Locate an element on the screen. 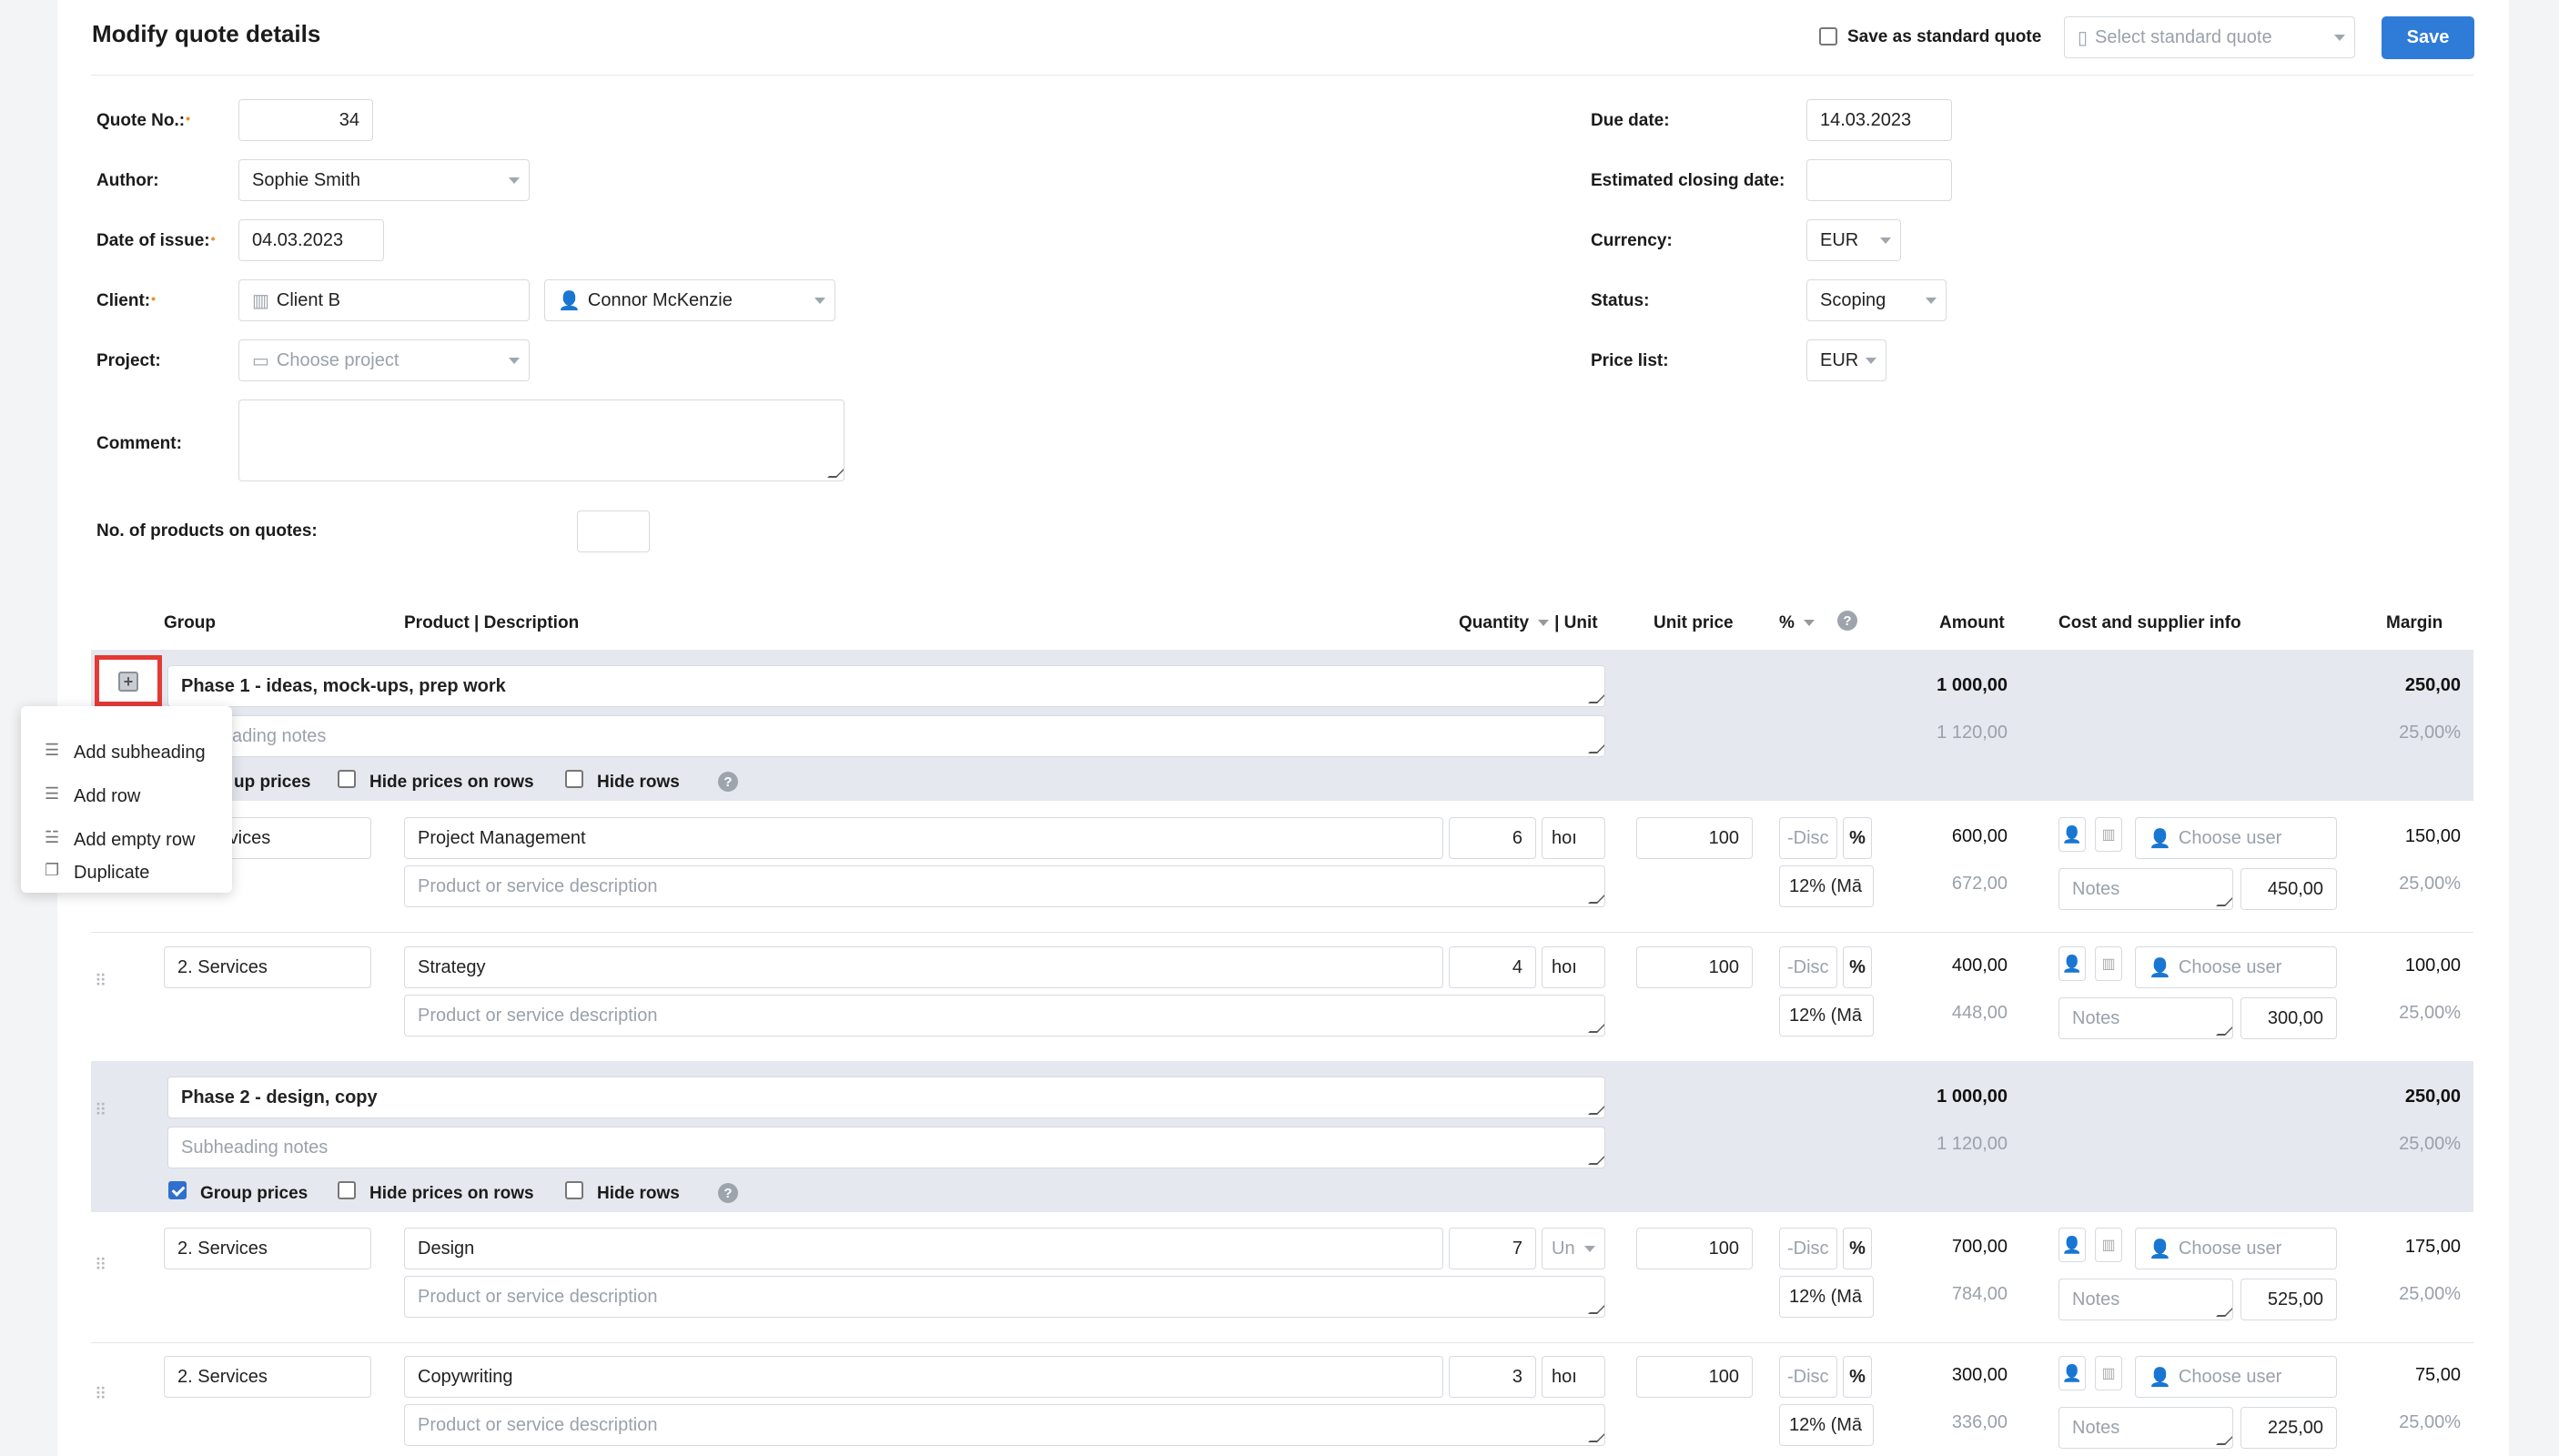  menu-item-add-empty-row: ☱ Add empty row is located at coordinates (126, 839).